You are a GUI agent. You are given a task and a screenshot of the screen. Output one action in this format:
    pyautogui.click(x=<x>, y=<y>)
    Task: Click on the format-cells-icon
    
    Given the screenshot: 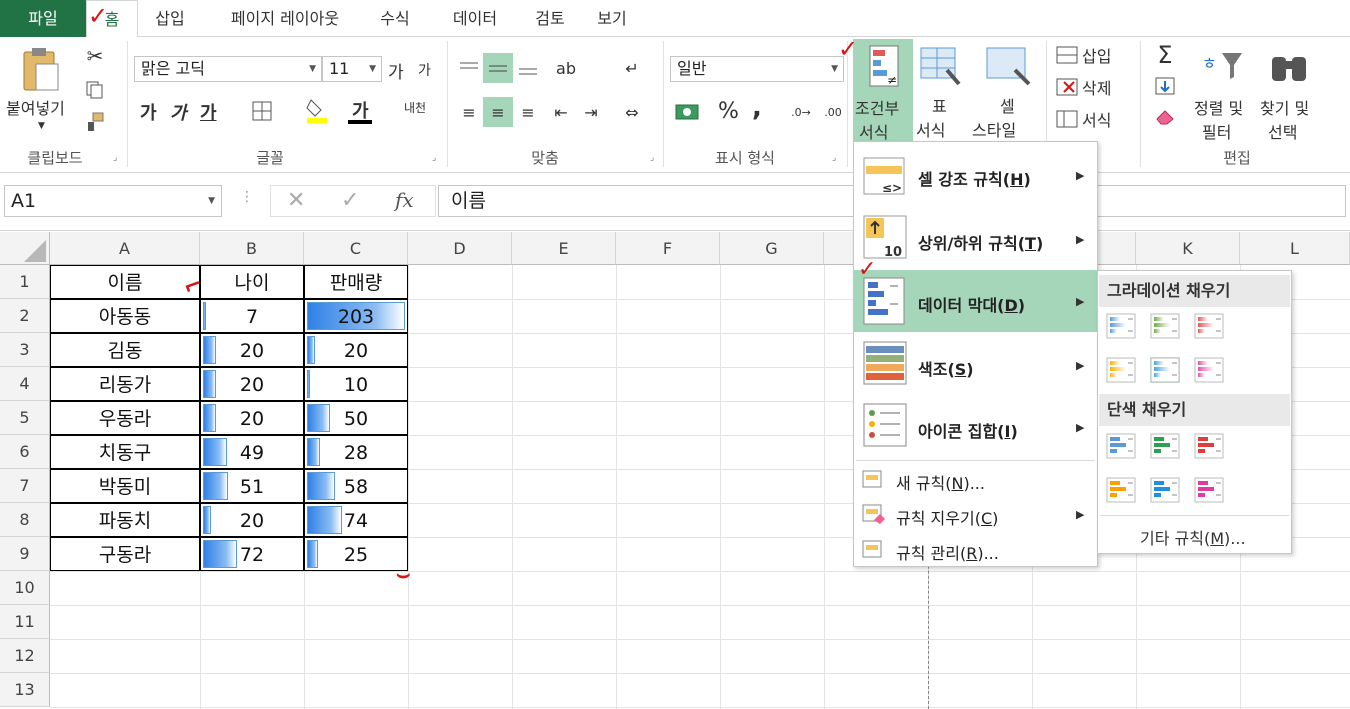 What is the action you would take?
    pyautogui.click(x=1067, y=119)
    